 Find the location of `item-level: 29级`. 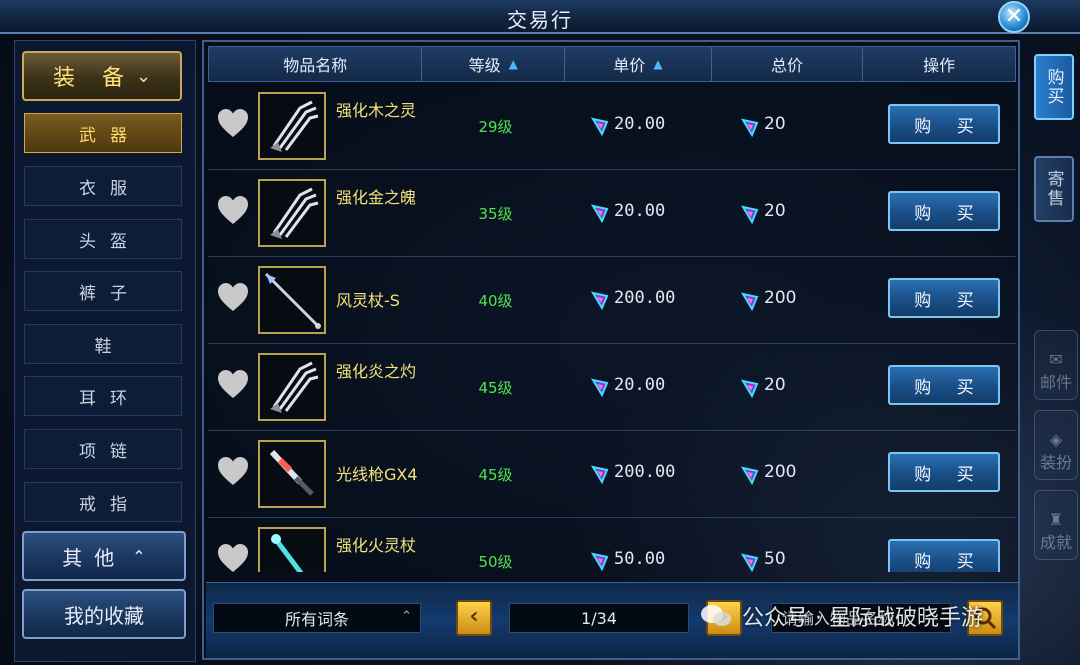

item-level: 29级 is located at coordinates (495, 127).